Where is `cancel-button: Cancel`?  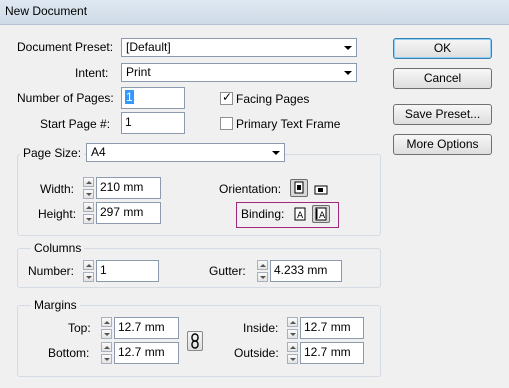 cancel-button: Cancel is located at coordinates (442, 78).